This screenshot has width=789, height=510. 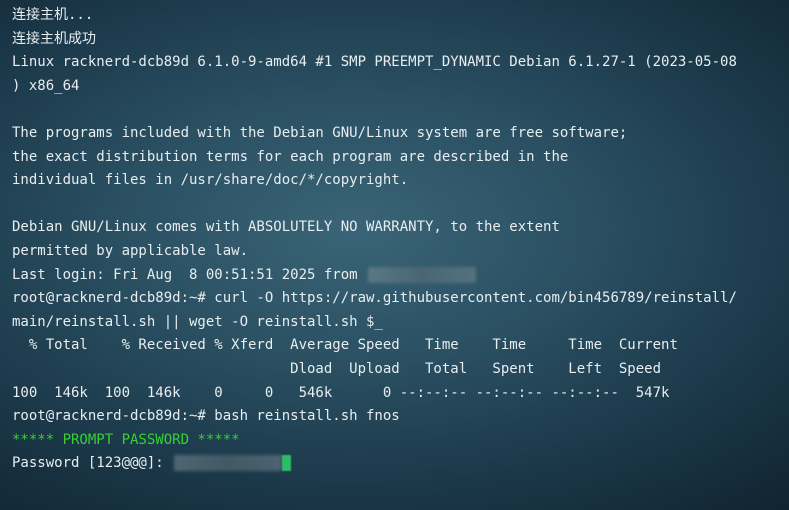 What do you see at coordinates (126, 439) in the screenshot?
I see `prompt-password-banner: ***** PROMPT PASSWORD *****` at bounding box center [126, 439].